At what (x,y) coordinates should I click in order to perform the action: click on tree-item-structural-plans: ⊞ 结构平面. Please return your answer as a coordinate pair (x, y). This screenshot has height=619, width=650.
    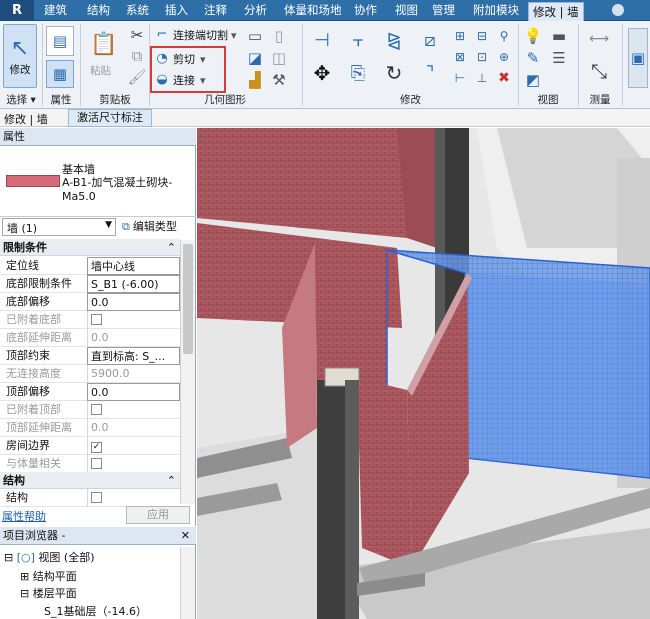
    Looking at the image, I should click on (48, 576).